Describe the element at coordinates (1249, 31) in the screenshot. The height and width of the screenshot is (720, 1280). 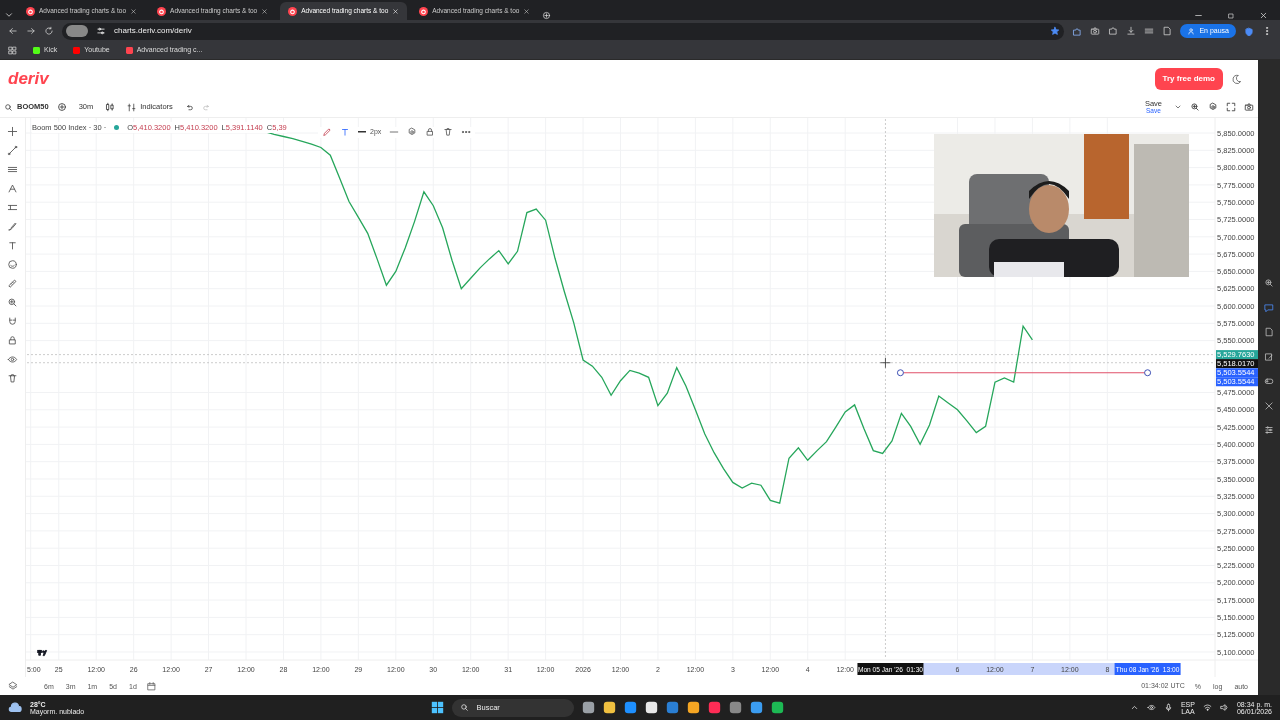
I see `shield-icon` at that location.